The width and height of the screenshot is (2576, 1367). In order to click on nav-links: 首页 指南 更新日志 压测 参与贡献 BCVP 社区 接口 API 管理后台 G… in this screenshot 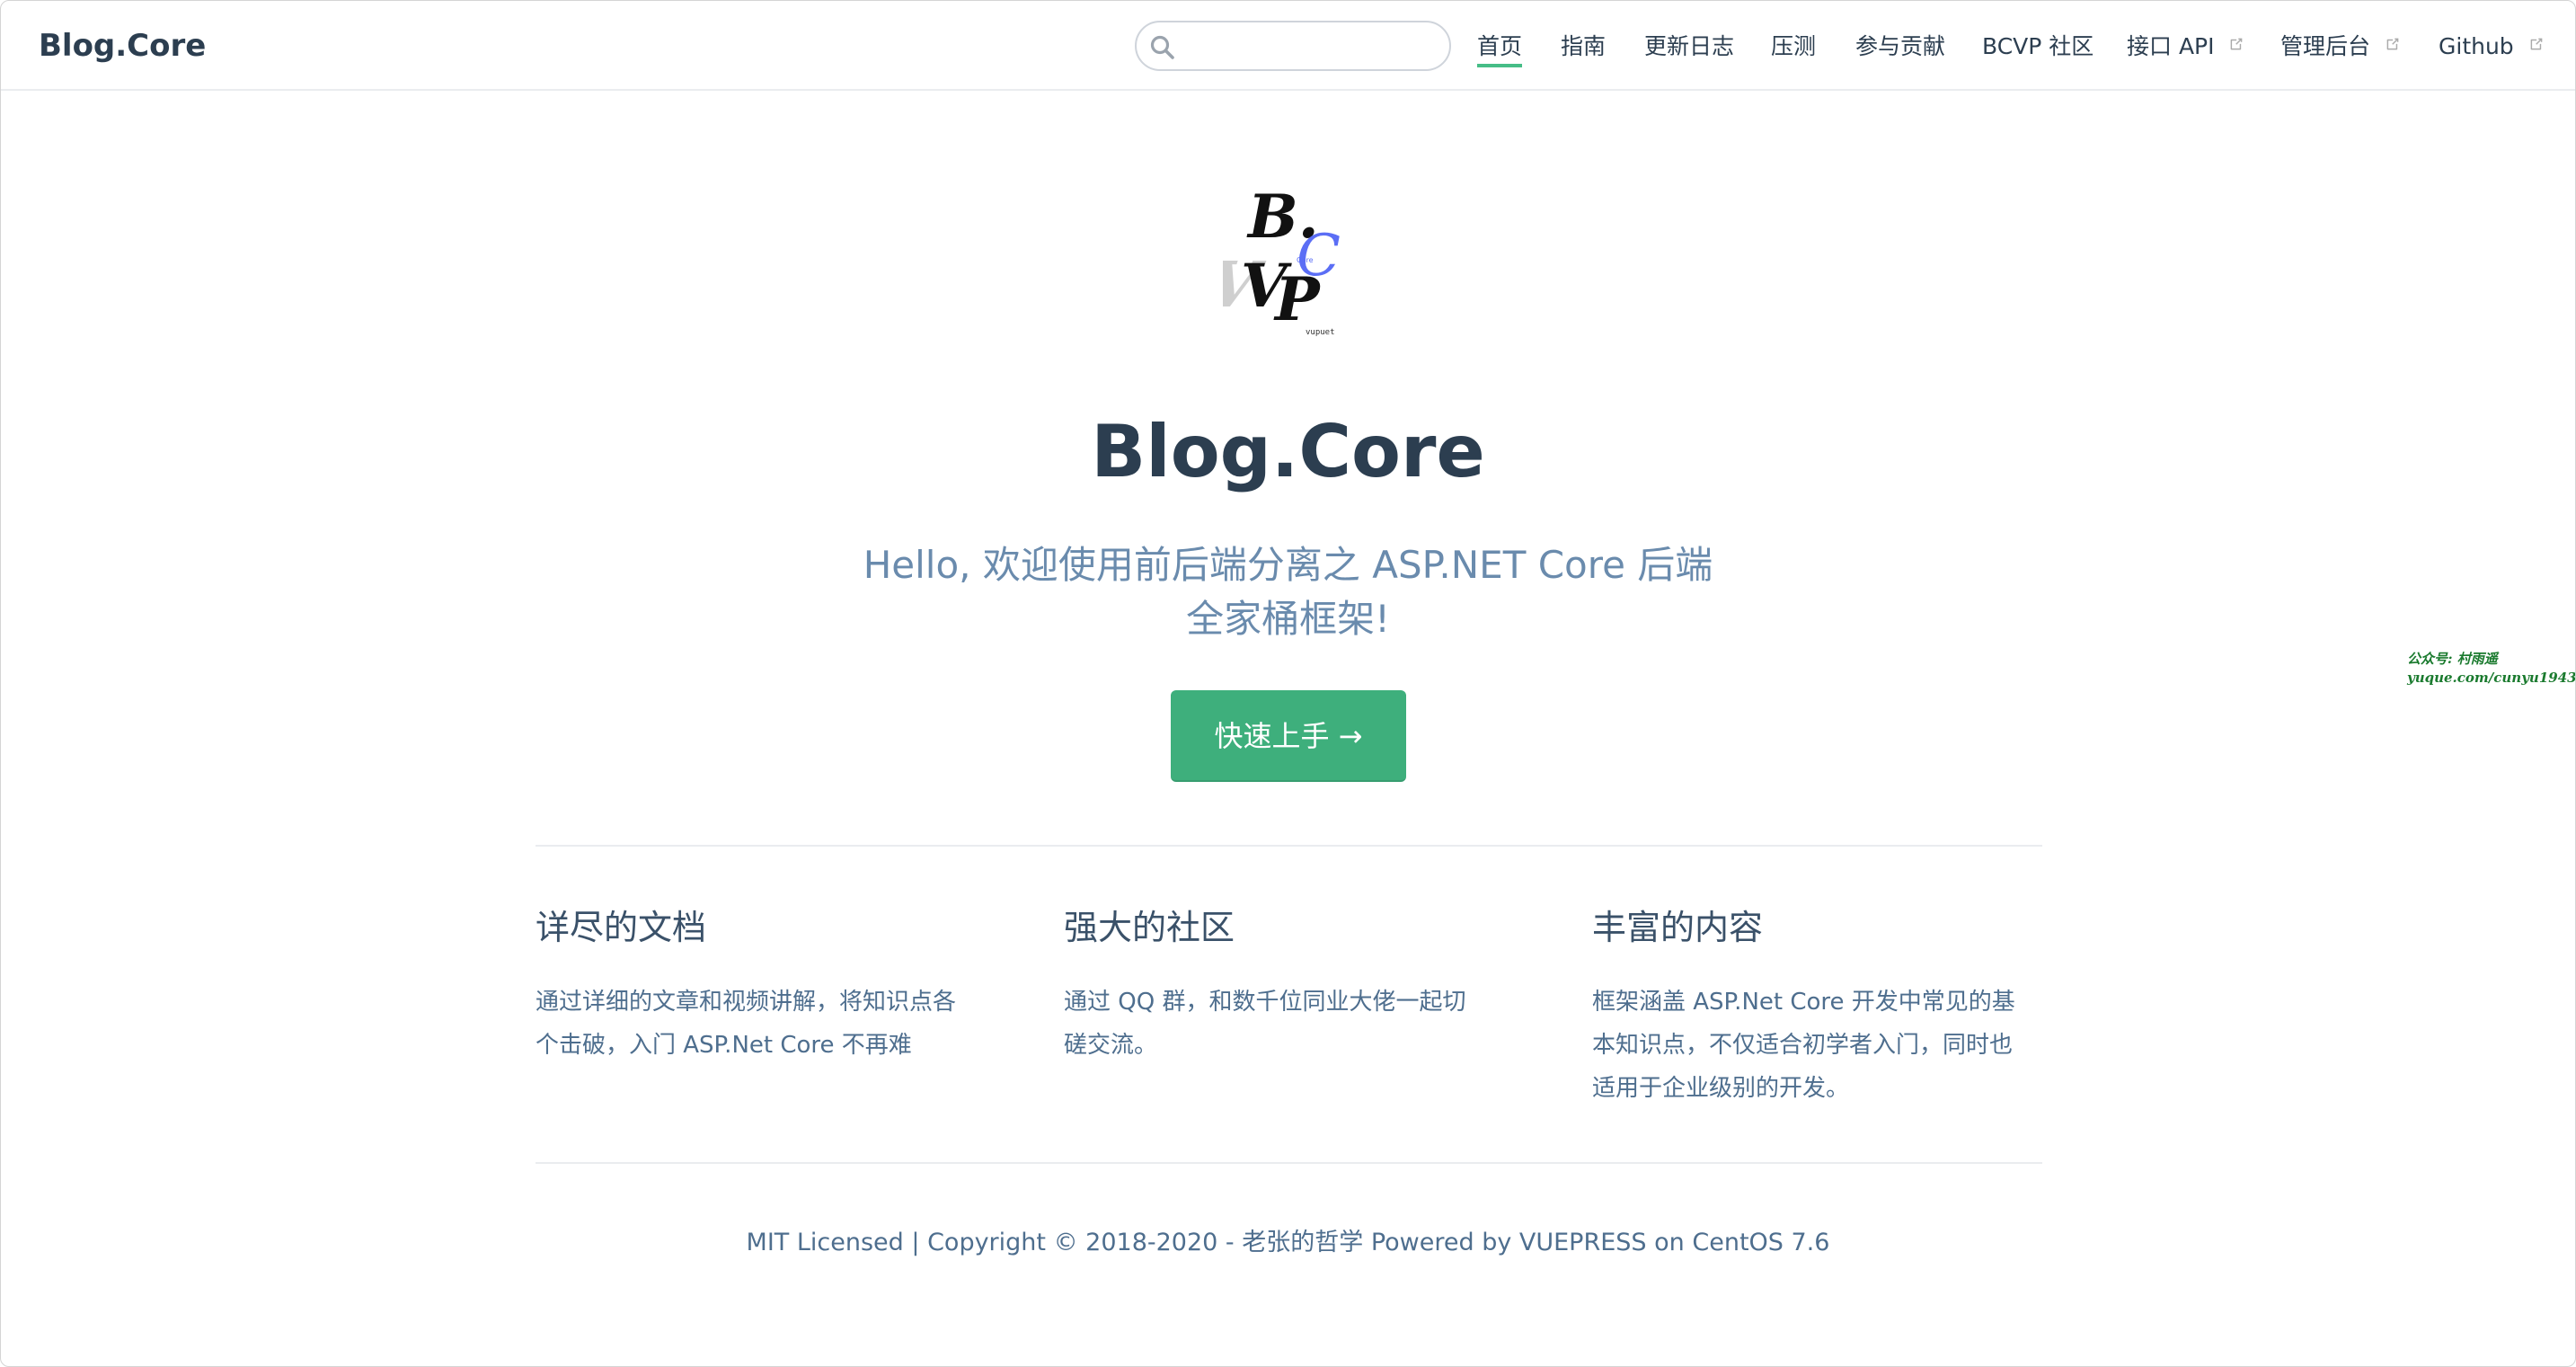, I will do `click(1288, 46)`.